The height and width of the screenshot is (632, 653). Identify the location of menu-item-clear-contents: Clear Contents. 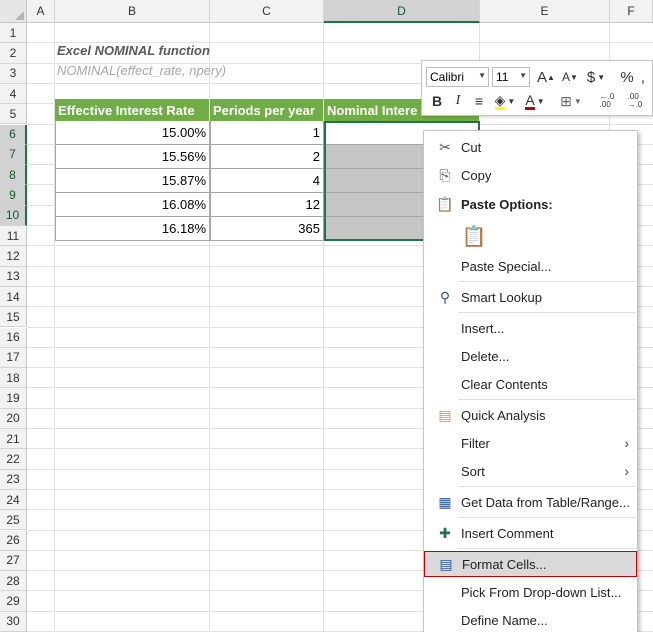
(530, 384).